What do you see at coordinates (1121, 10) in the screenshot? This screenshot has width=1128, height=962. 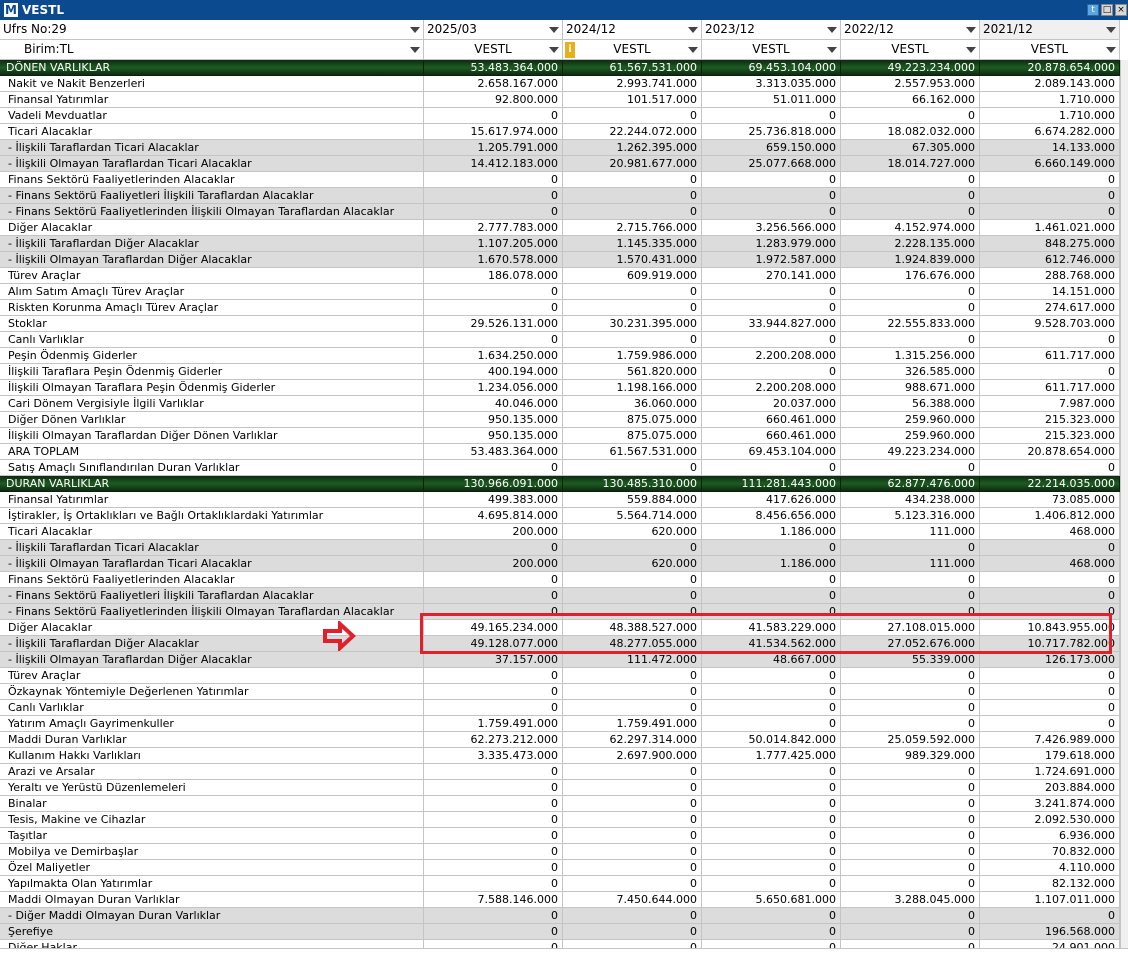 I see `close-icon: ×` at bounding box center [1121, 10].